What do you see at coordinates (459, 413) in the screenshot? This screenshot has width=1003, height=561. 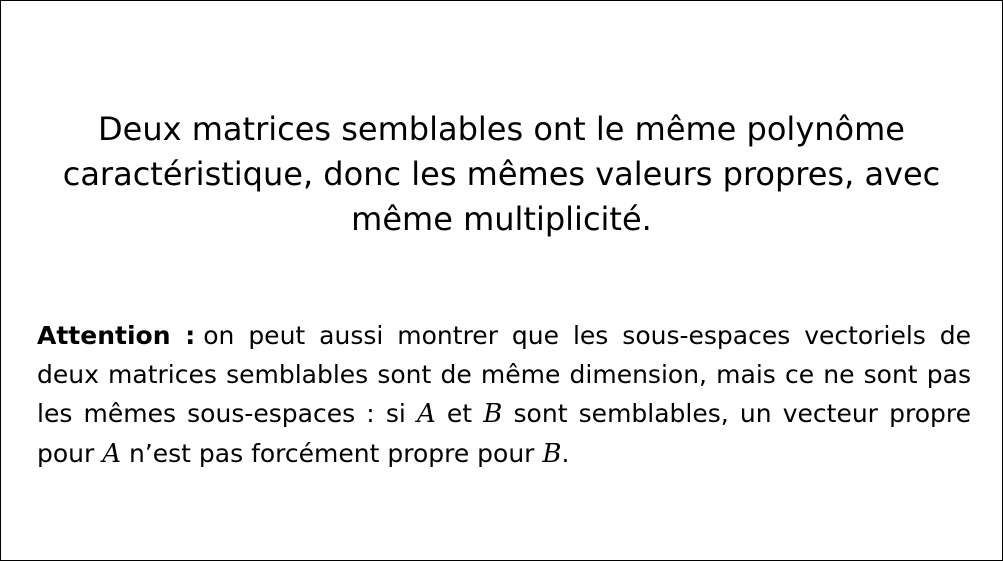 I see `note-text-2: et` at bounding box center [459, 413].